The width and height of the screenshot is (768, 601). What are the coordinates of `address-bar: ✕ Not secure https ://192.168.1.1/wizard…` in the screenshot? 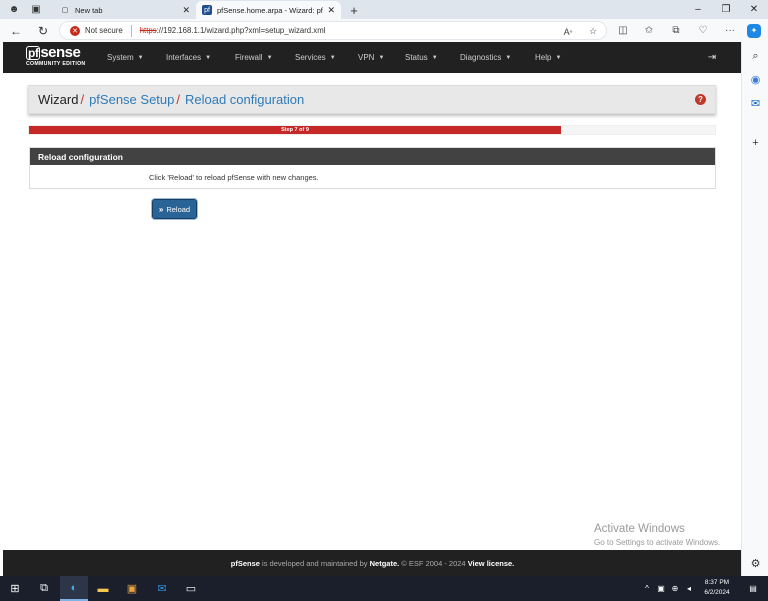 It's located at (333, 30).